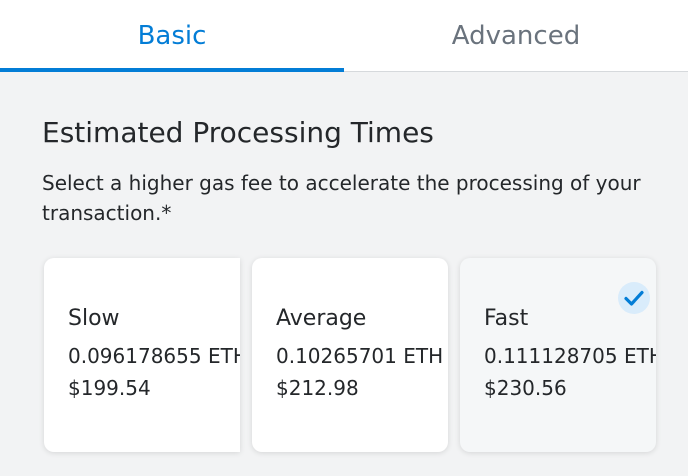  Describe the element at coordinates (506, 318) in the screenshot. I see `gas-option-label: Fast` at that location.